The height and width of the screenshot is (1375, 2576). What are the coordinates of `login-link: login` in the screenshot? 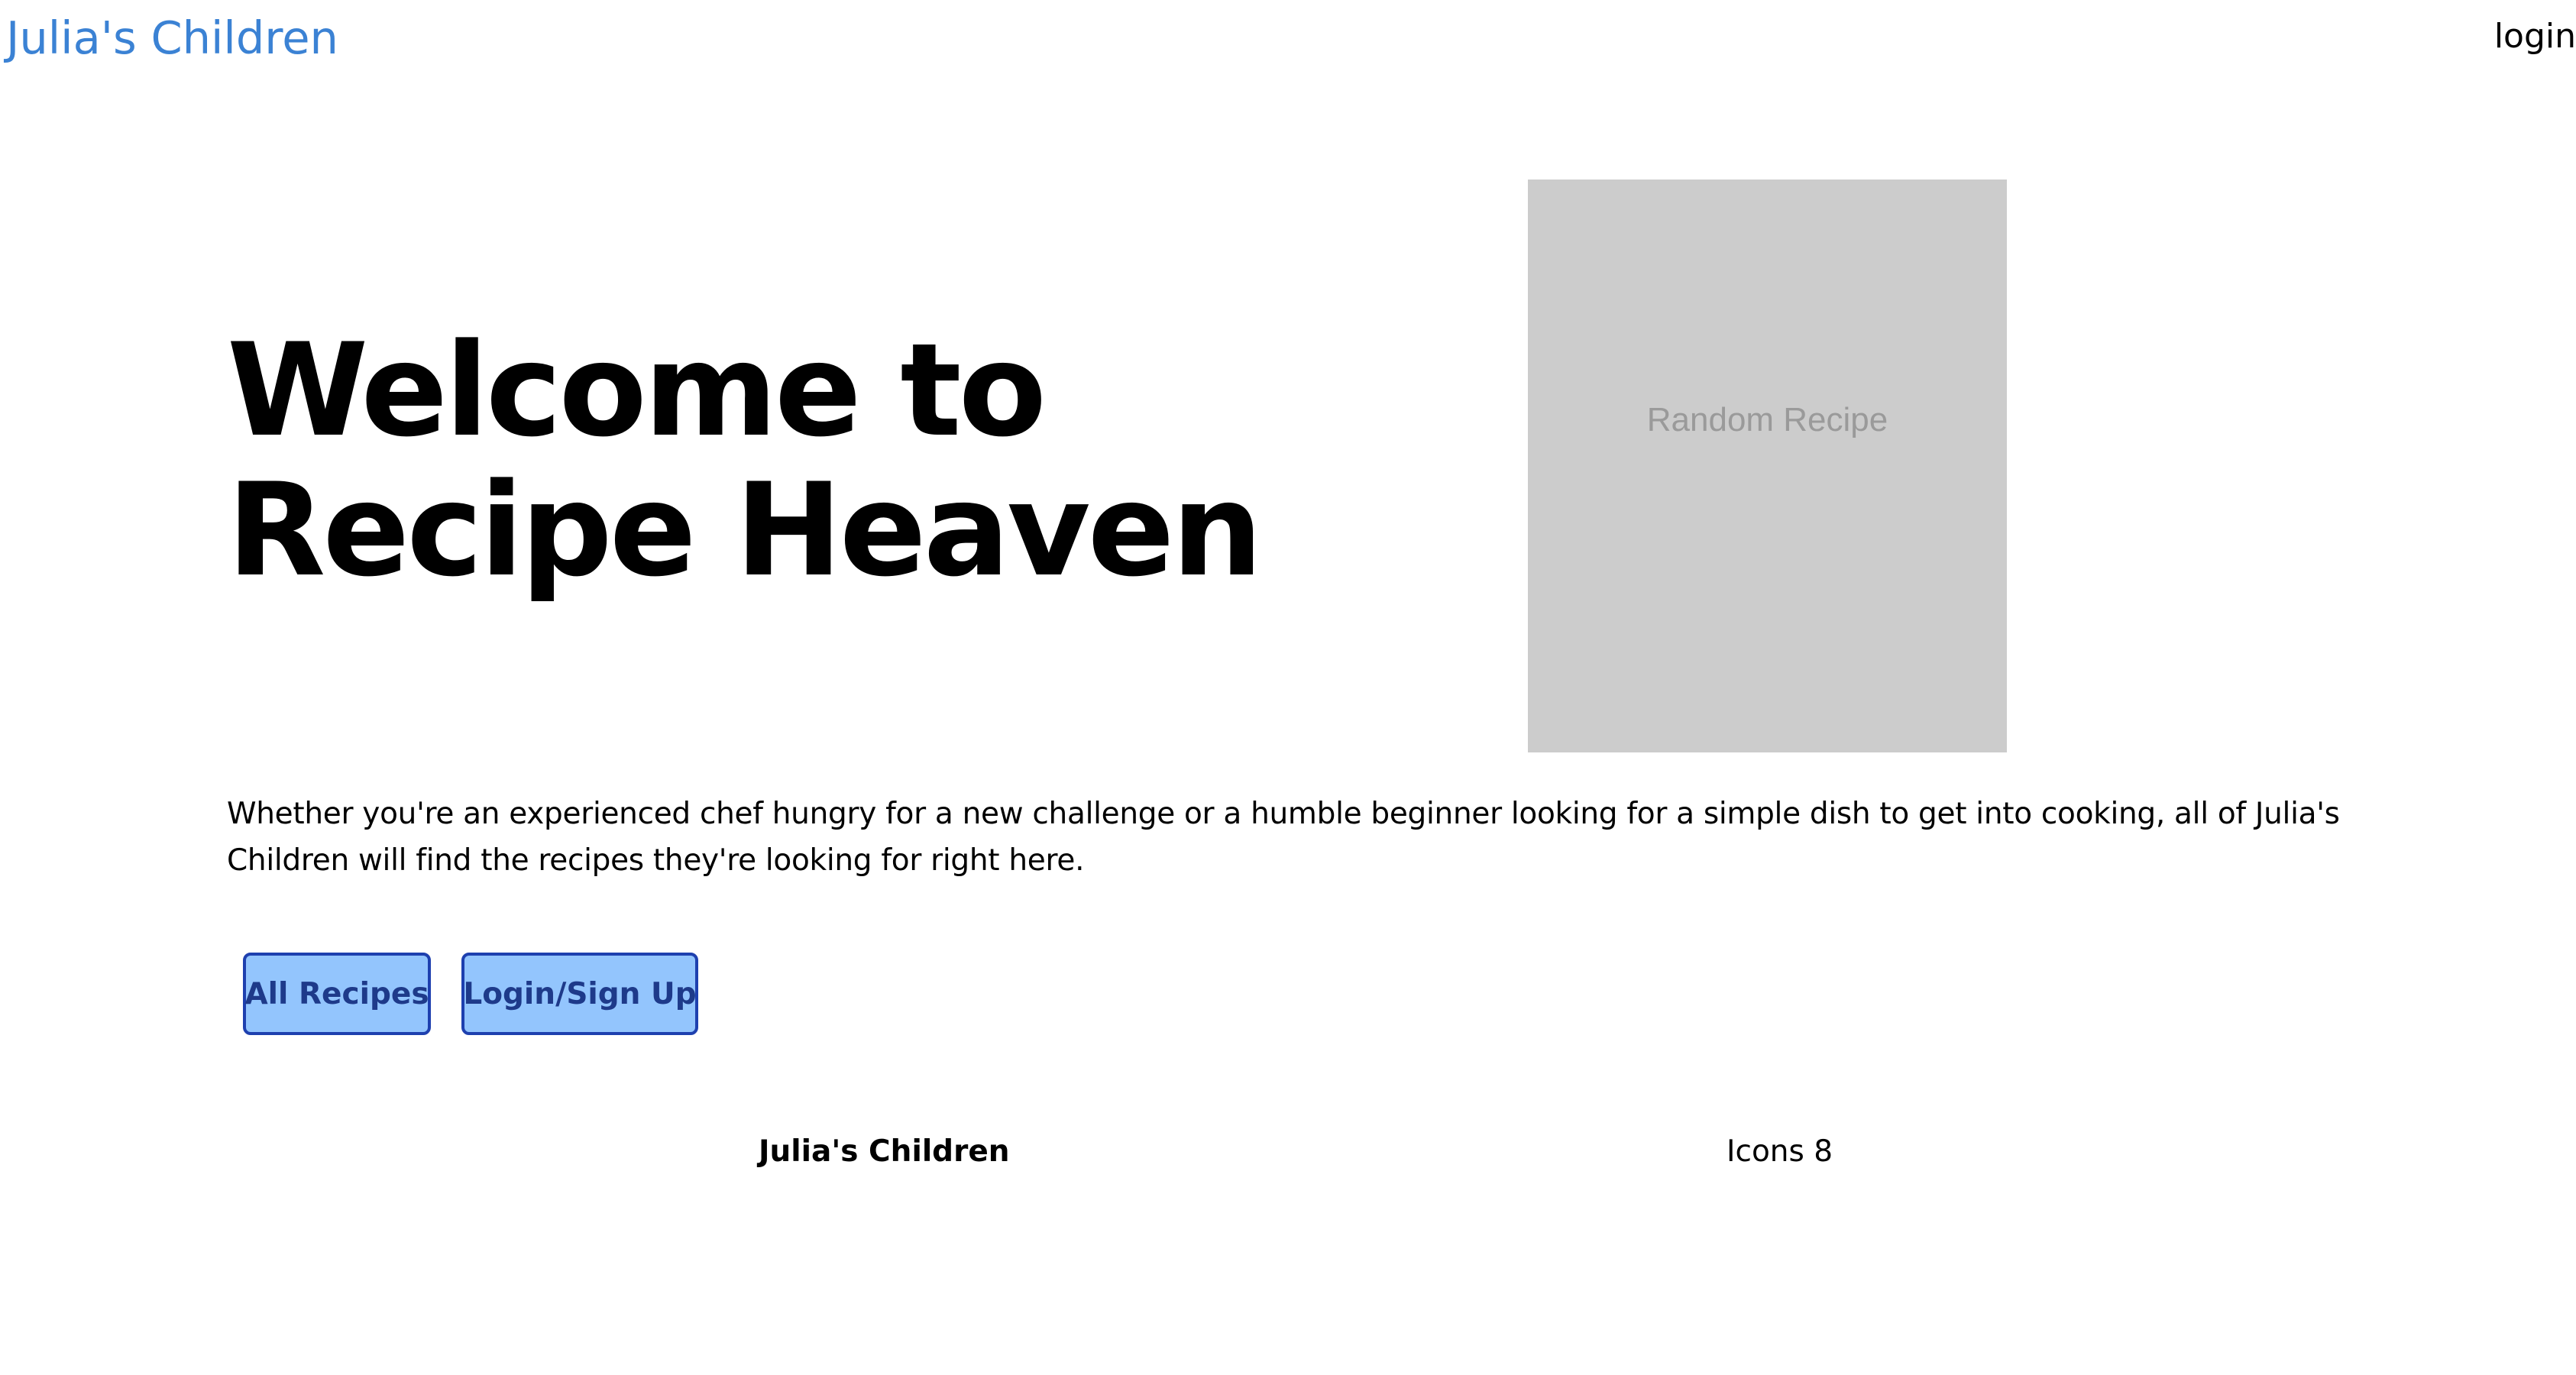 It's located at (2535, 37).